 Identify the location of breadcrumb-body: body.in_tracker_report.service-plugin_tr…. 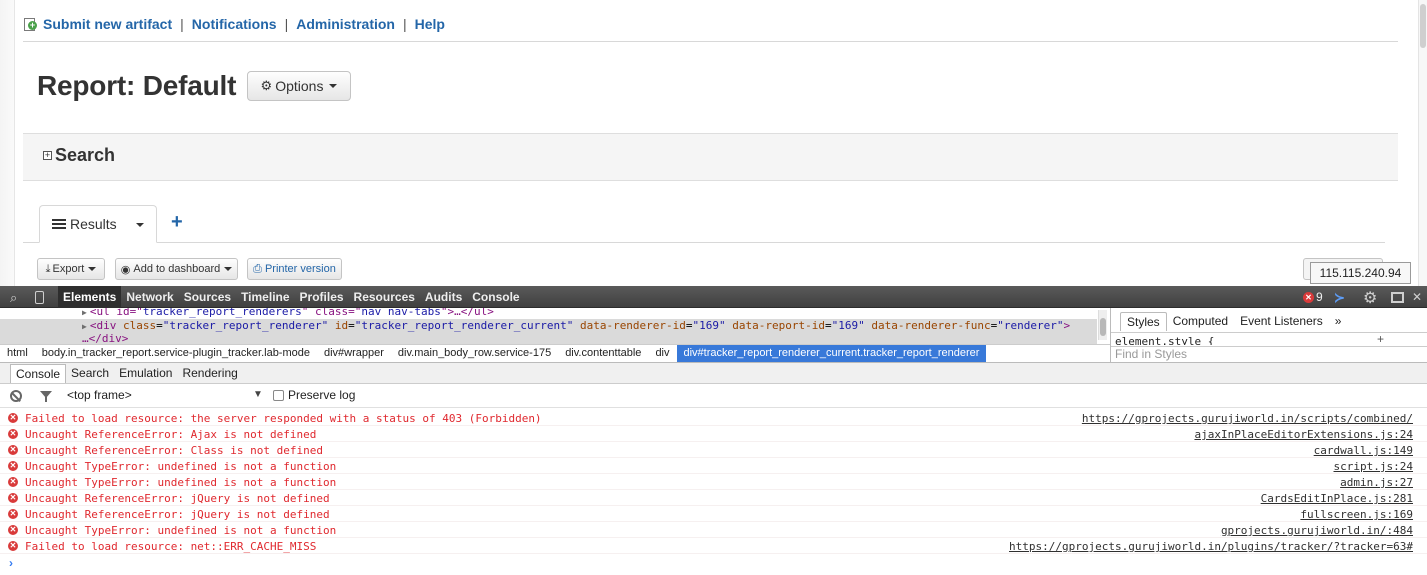
(176, 353).